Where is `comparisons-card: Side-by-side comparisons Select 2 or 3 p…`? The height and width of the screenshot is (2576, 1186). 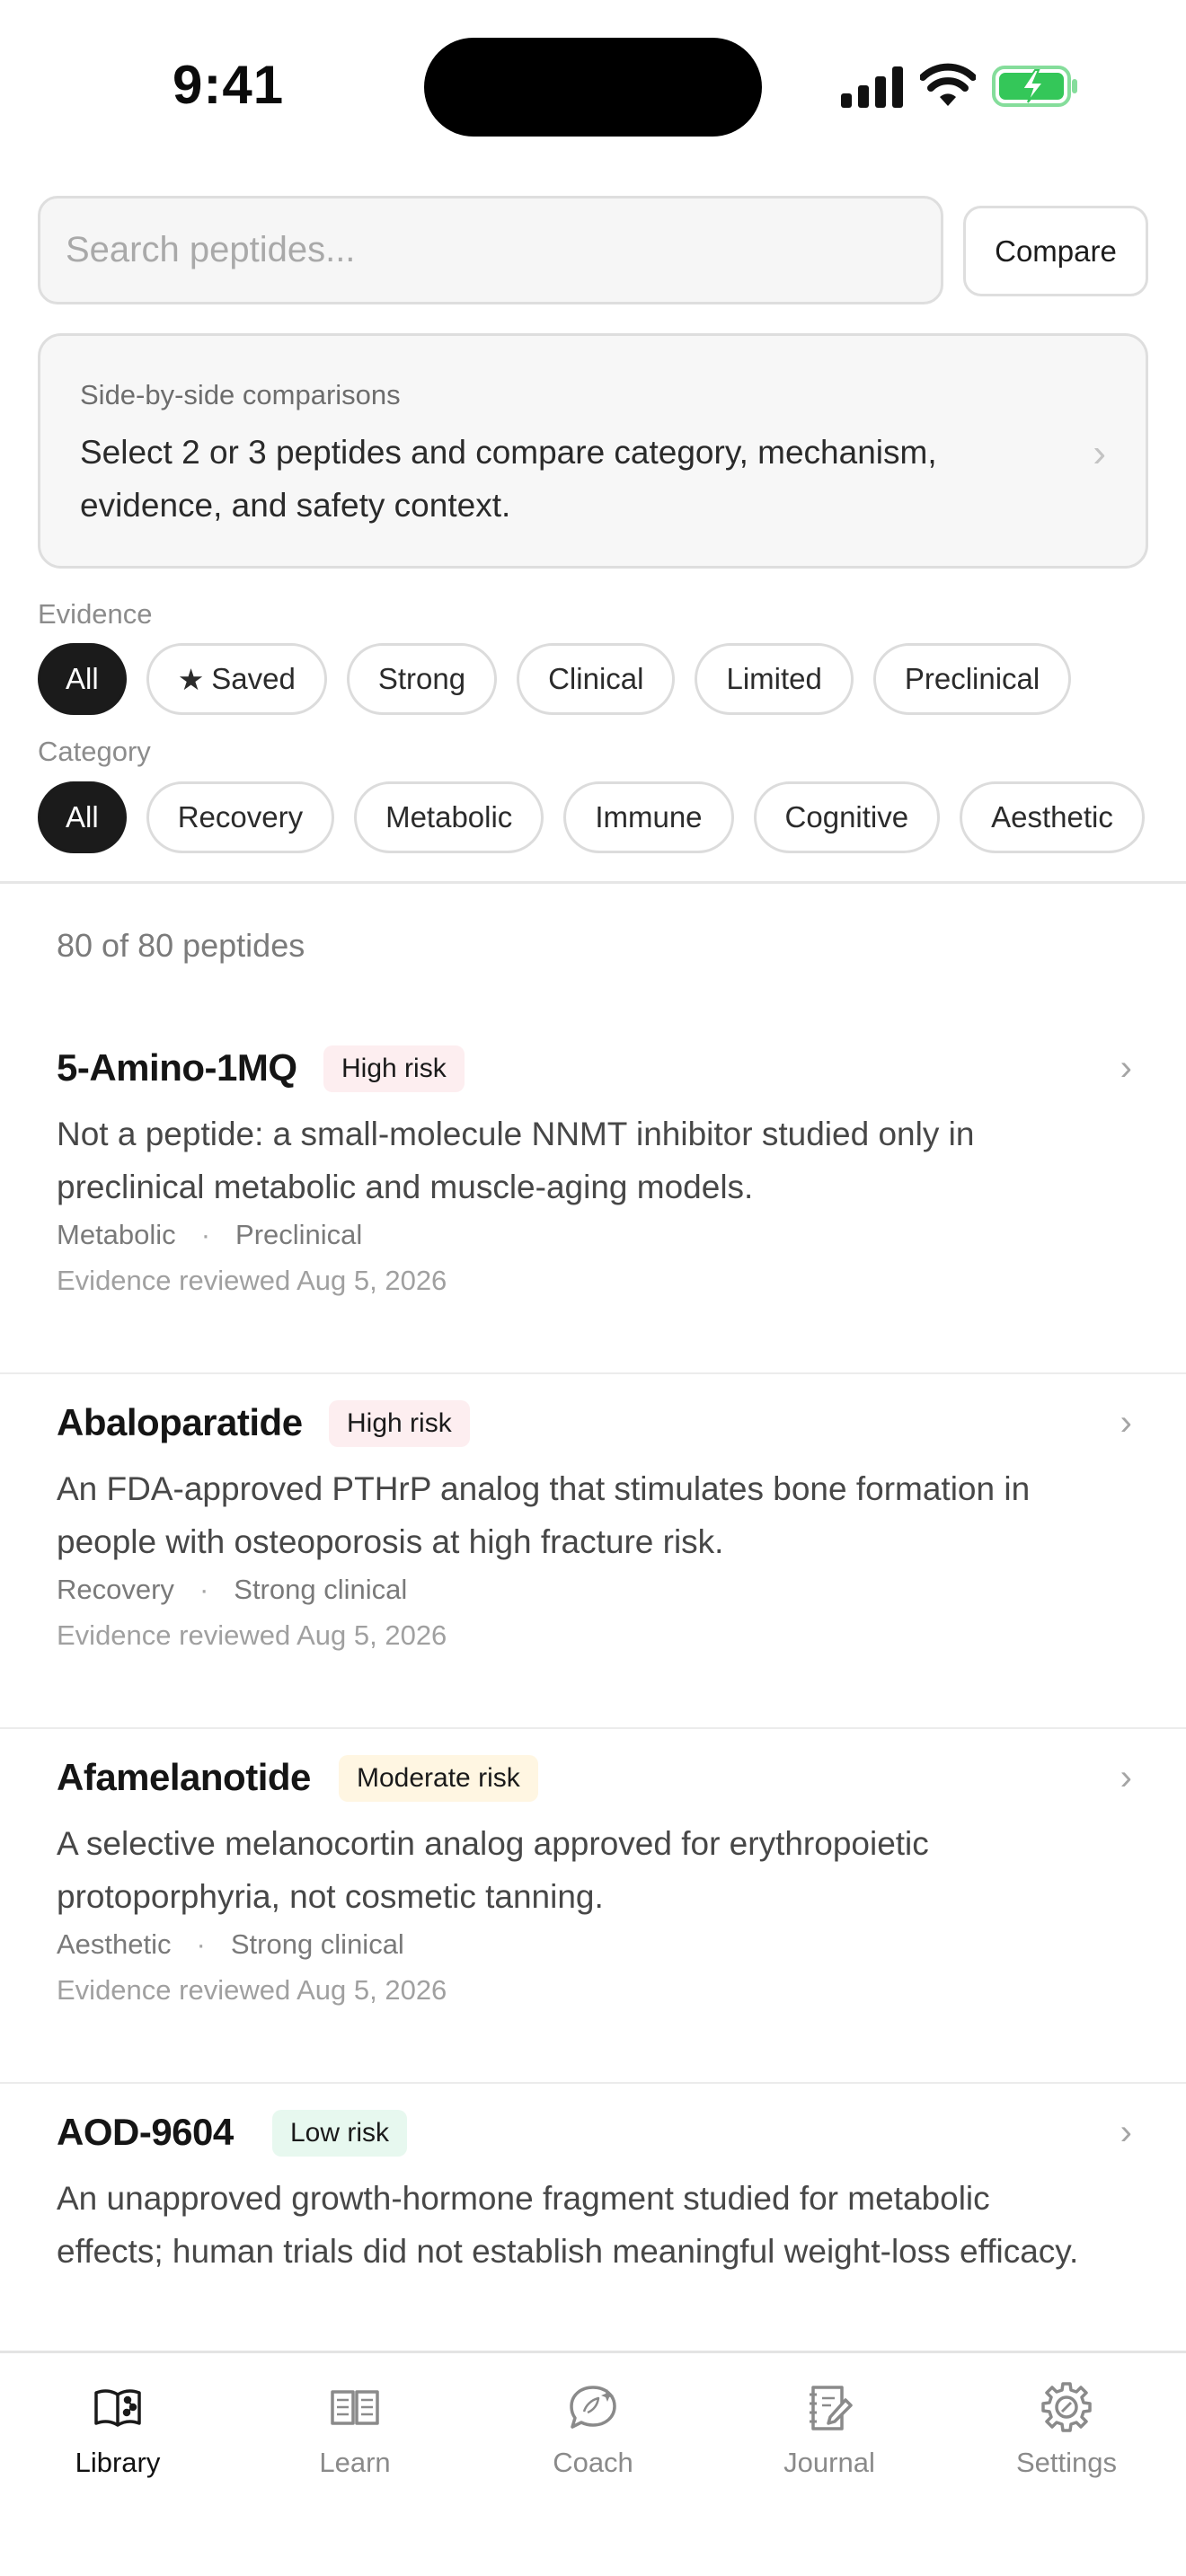
comparisons-card: Side-by-side comparisons Select 2 or 3 p… is located at coordinates (593, 451).